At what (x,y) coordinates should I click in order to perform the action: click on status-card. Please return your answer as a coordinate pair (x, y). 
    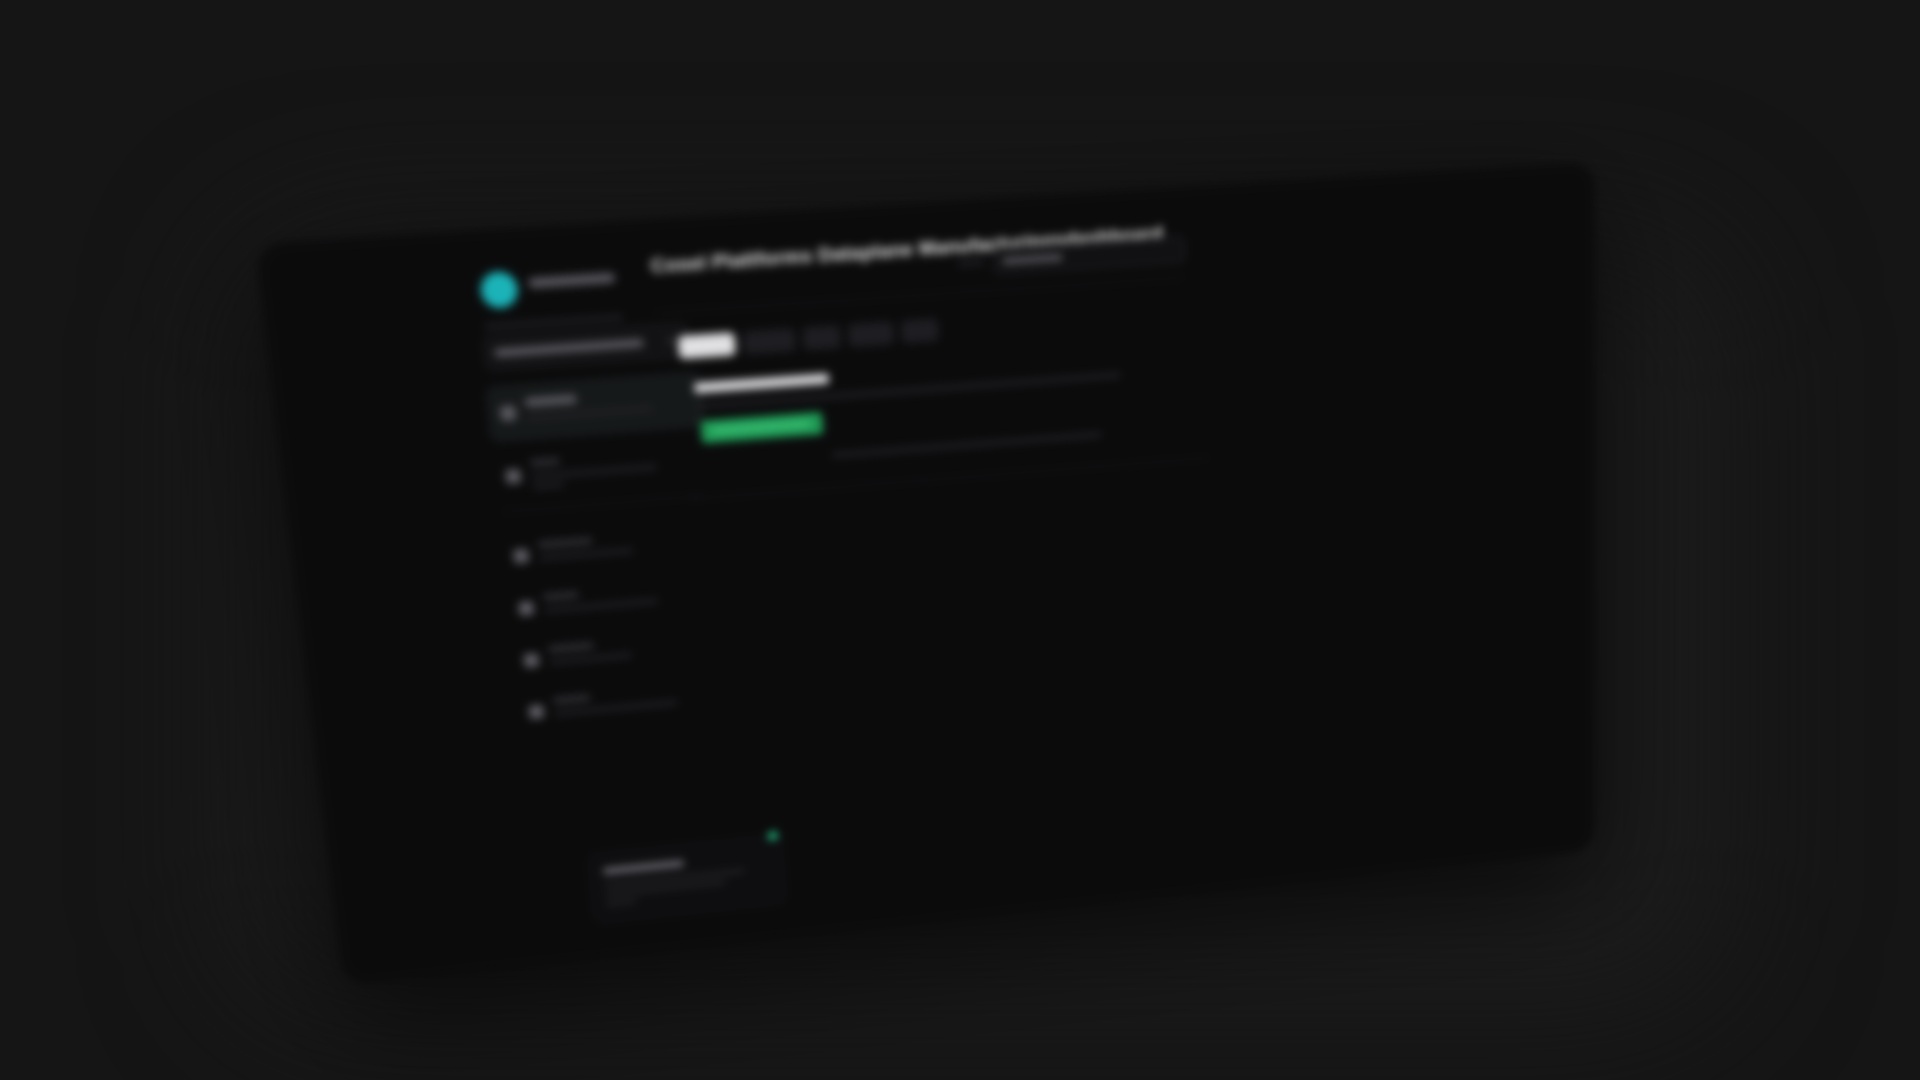
    Looking at the image, I should click on (687, 877).